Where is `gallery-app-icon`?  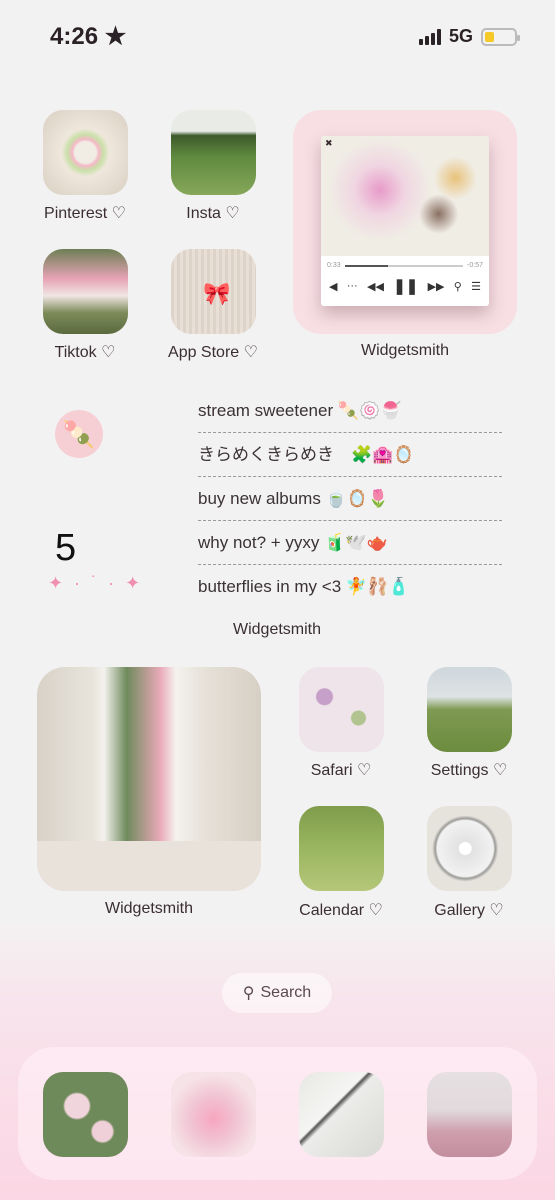
gallery-app-icon is located at coordinates (469, 848).